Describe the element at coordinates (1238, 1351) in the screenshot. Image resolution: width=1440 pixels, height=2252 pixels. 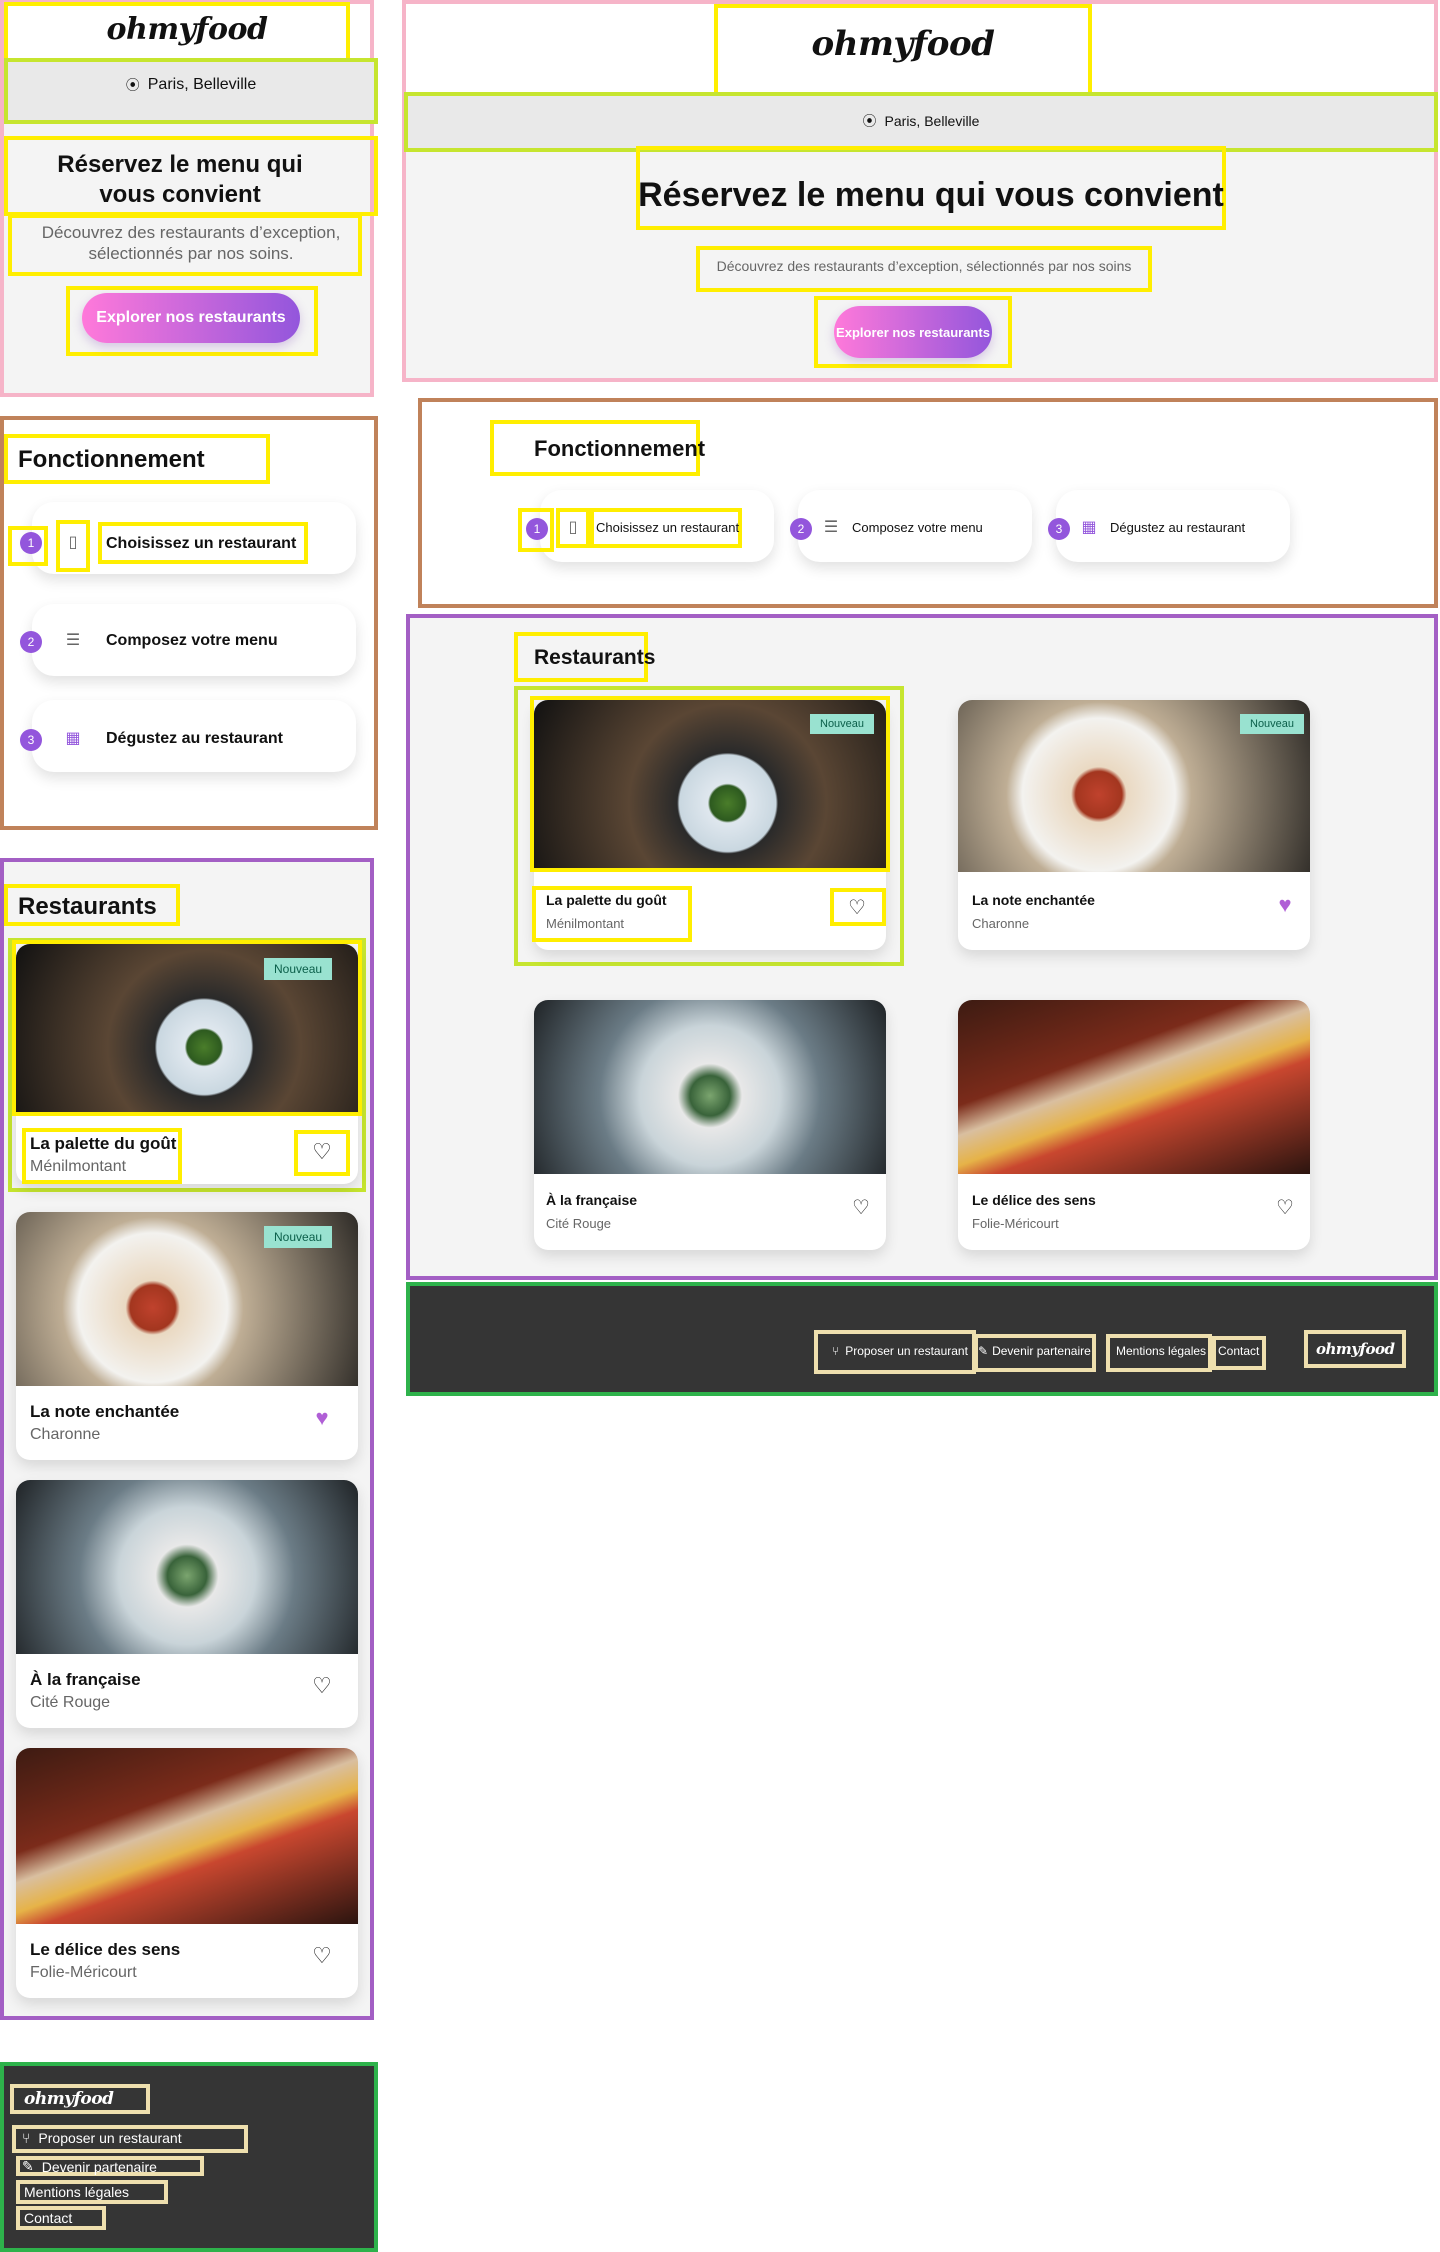
I see `desktop-footer-link-4: Contact` at that location.